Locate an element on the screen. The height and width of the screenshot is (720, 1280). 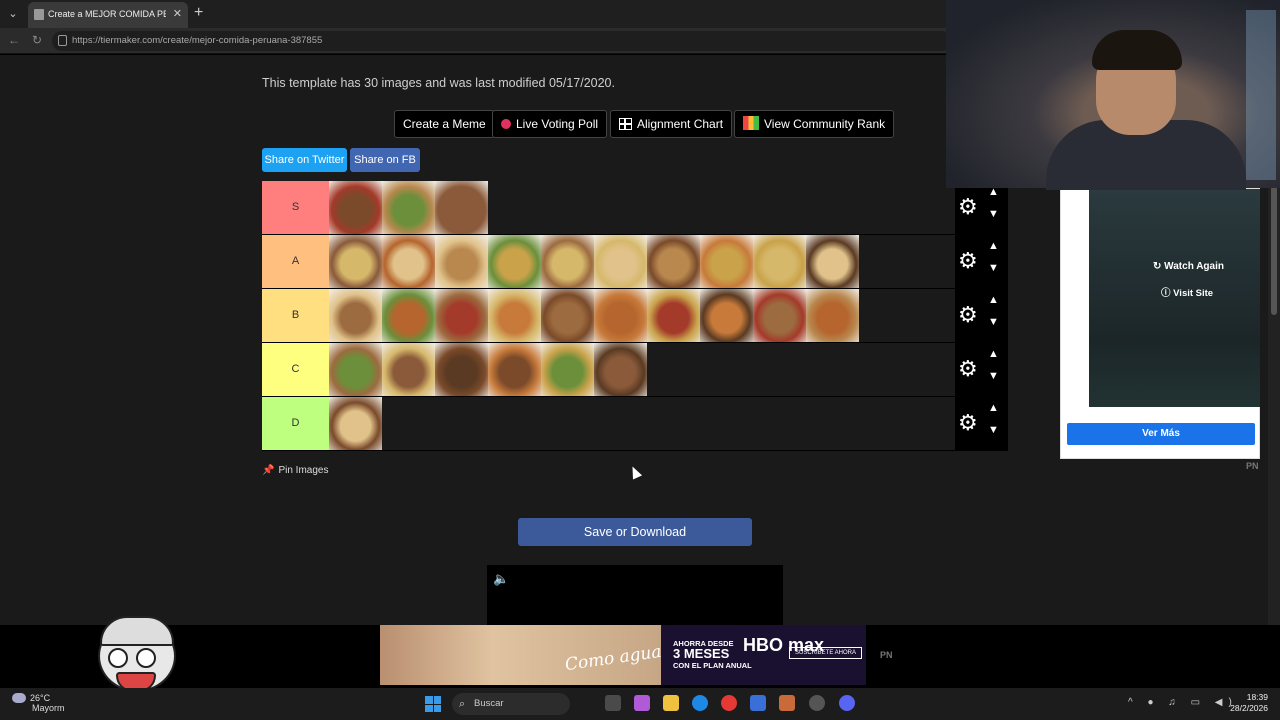
weather-temp: 26°C is located at coordinates (40, 698).